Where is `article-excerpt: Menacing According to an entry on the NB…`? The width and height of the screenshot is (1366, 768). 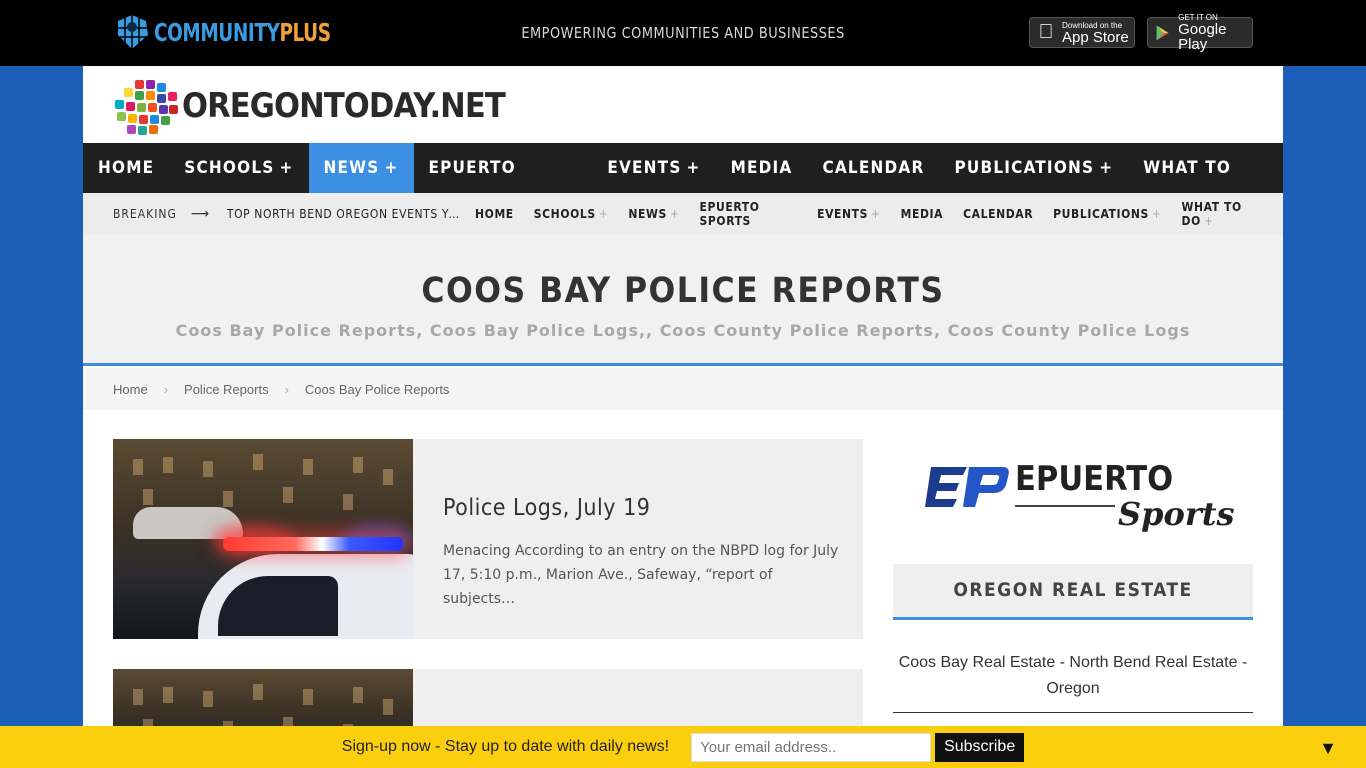 article-excerpt: Menacing According to an entry on the NB… is located at coordinates (641, 575).